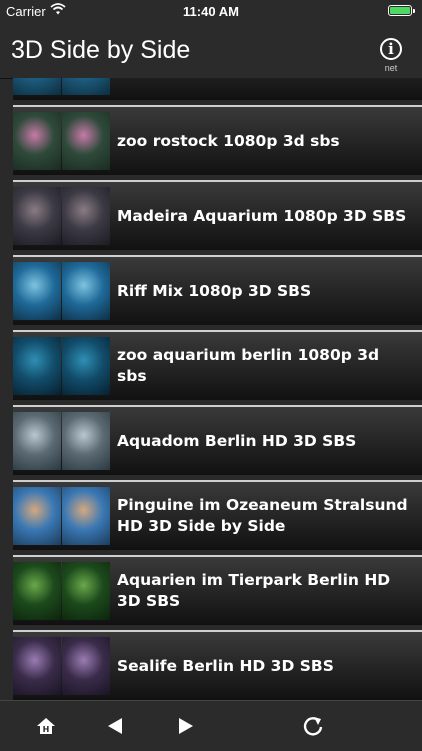 This screenshot has height=751, width=422. I want to click on video-title: zoo rostock 1080p 3d sbs, so click(228, 140).